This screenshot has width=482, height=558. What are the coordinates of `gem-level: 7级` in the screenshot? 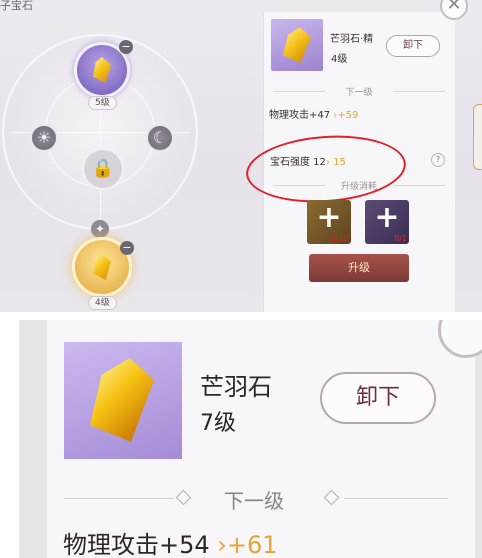 It's located at (218, 423).